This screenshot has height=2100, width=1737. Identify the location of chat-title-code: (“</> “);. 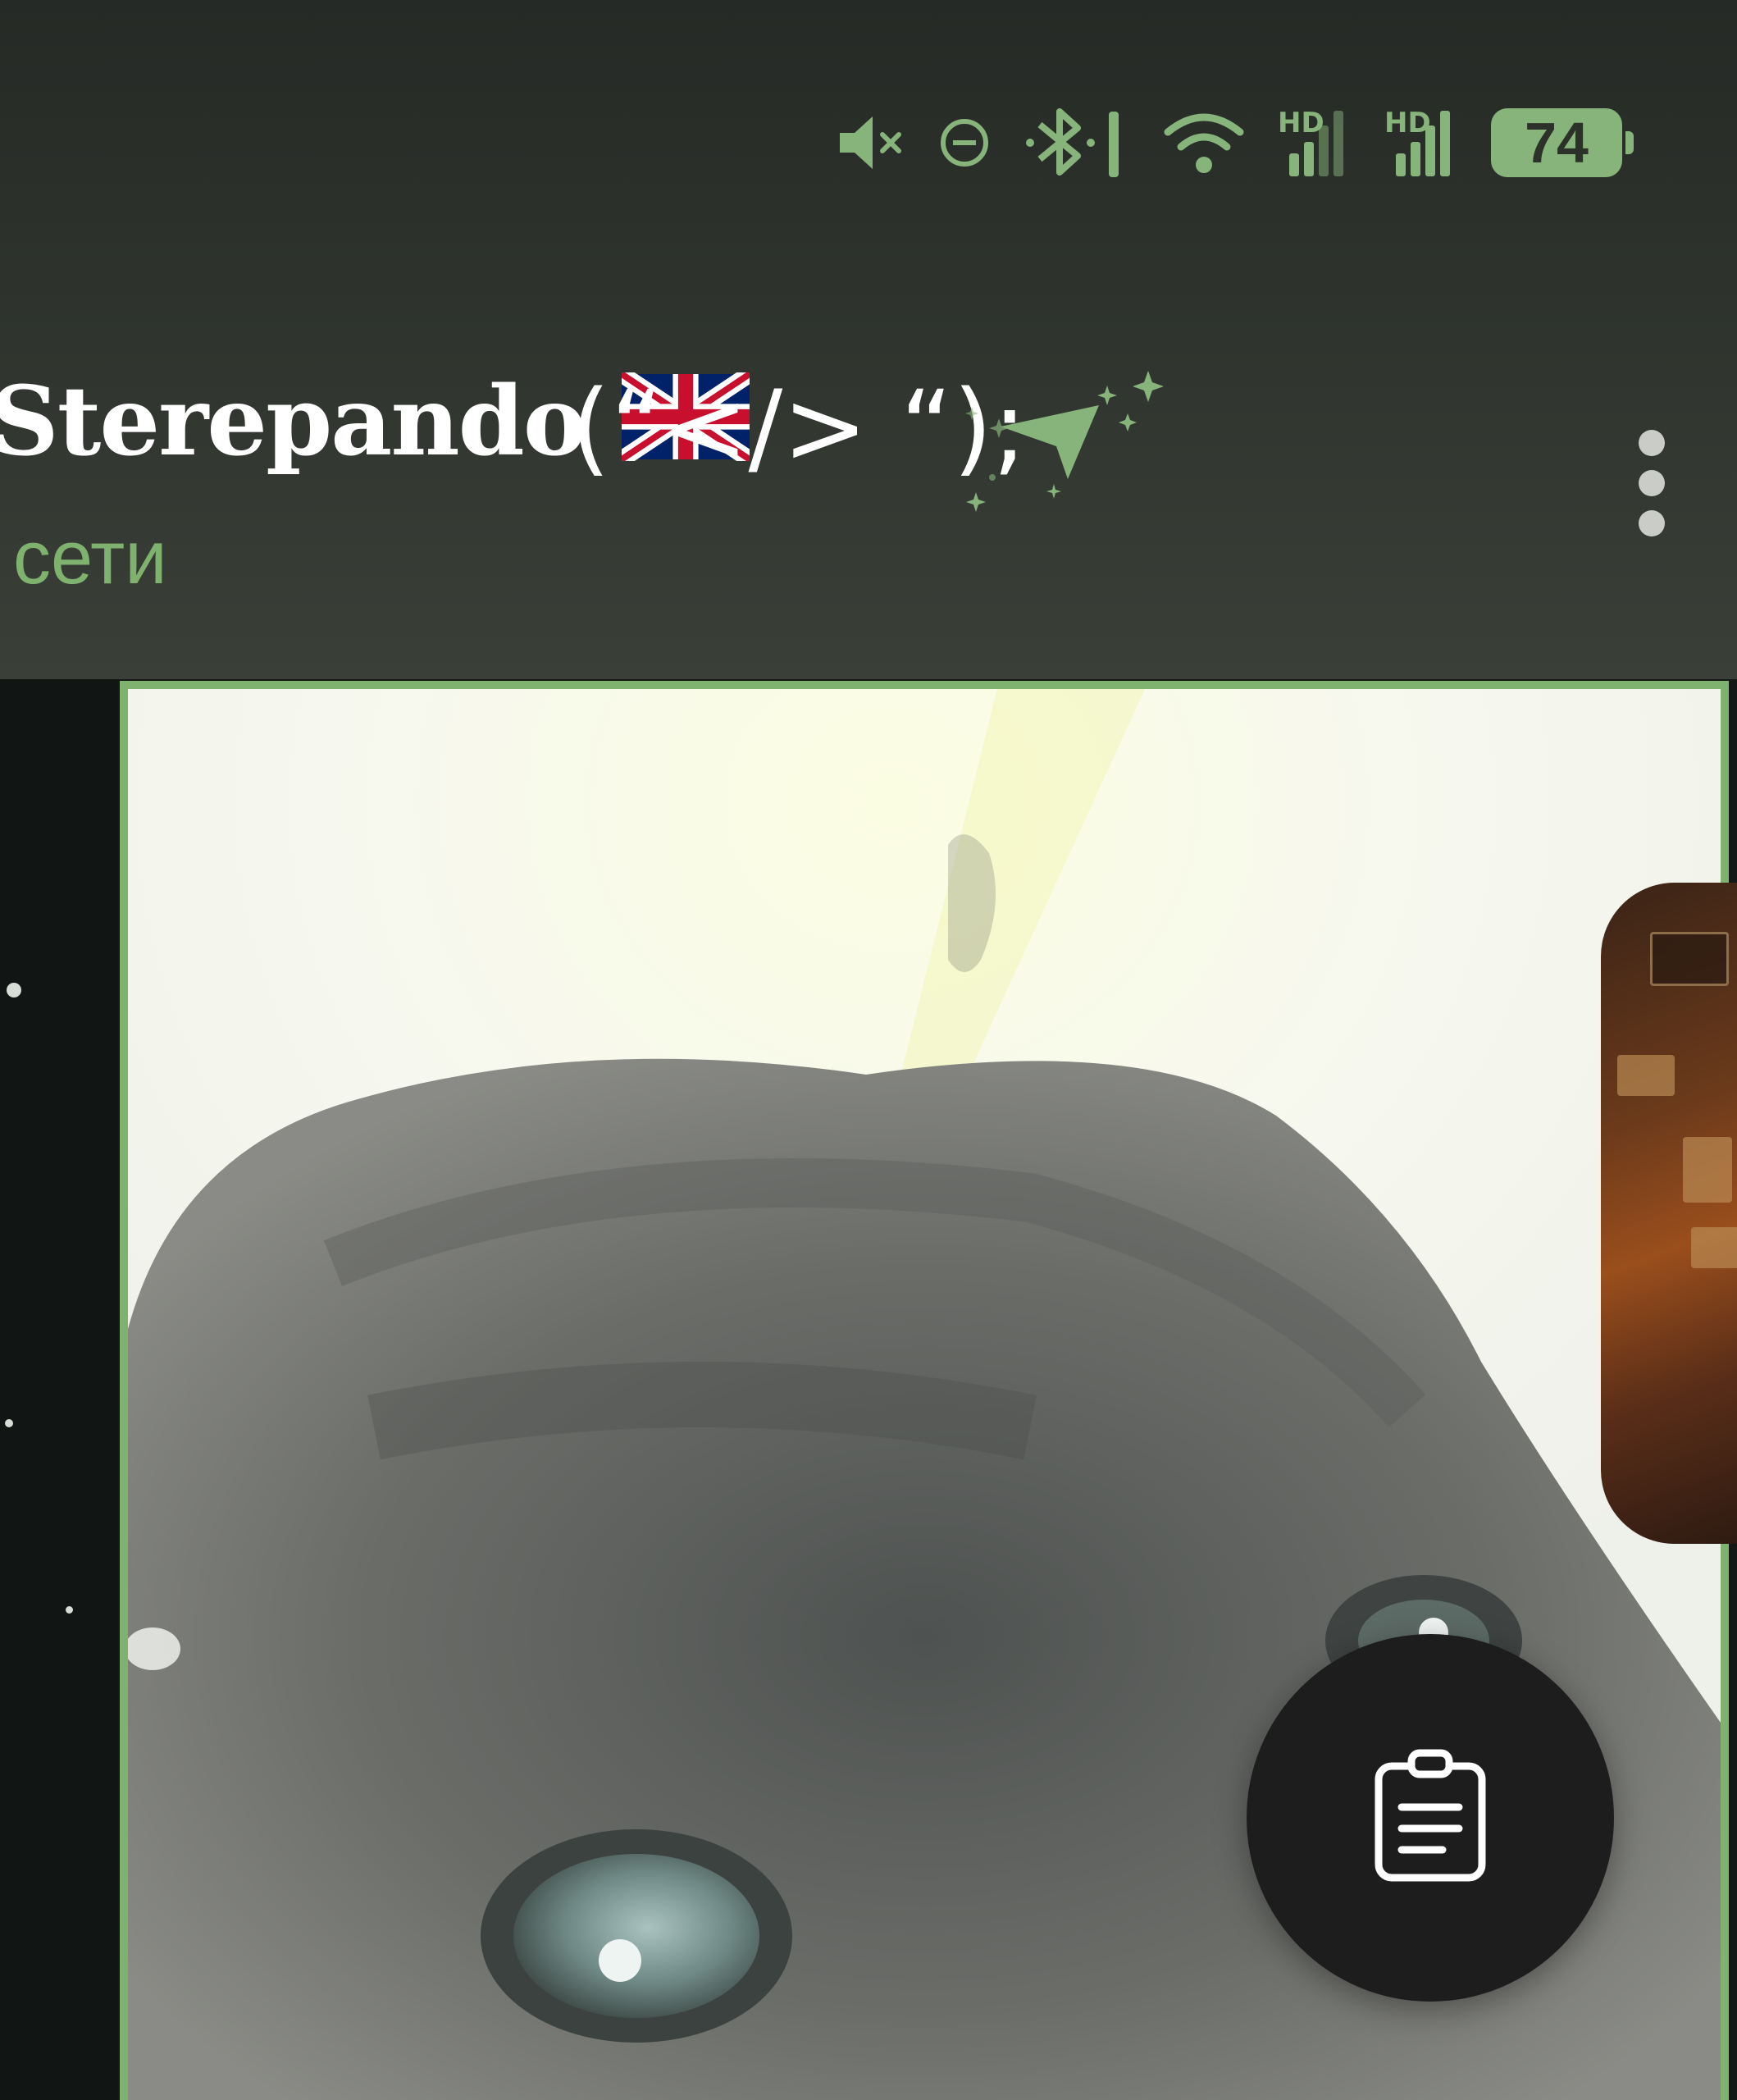
(799, 428).